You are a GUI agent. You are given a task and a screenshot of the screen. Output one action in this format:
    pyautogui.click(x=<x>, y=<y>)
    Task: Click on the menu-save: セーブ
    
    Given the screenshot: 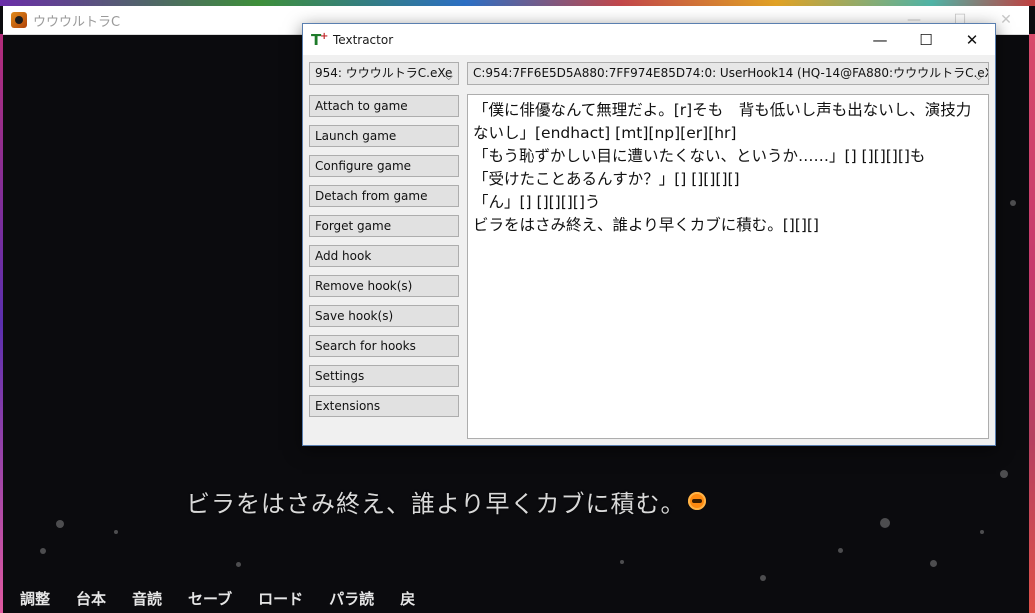 What is the action you would take?
    pyautogui.click(x=210, y=598)
    